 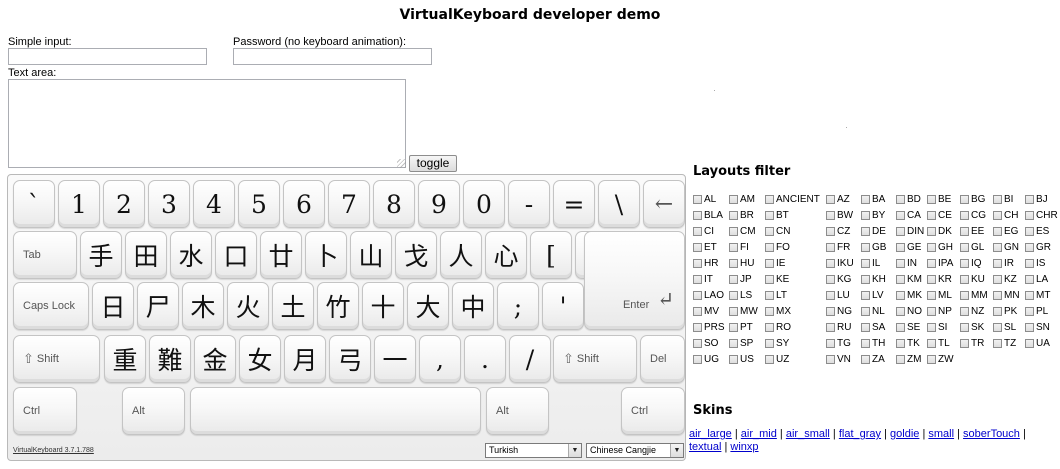 What do you see at coordinates (973, 215) in the screenshot?
I see `layout-filter-item: CG` at bounding box center [973, 215].